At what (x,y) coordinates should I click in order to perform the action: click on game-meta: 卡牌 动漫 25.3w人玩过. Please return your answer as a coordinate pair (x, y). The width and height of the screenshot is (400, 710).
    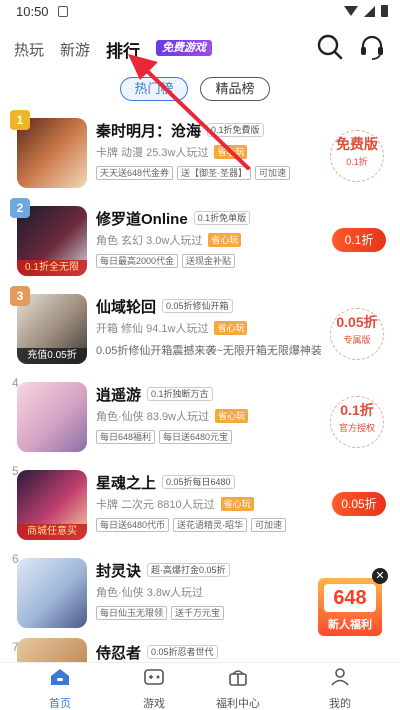
    Looking at the image, I should click on (152, 153).